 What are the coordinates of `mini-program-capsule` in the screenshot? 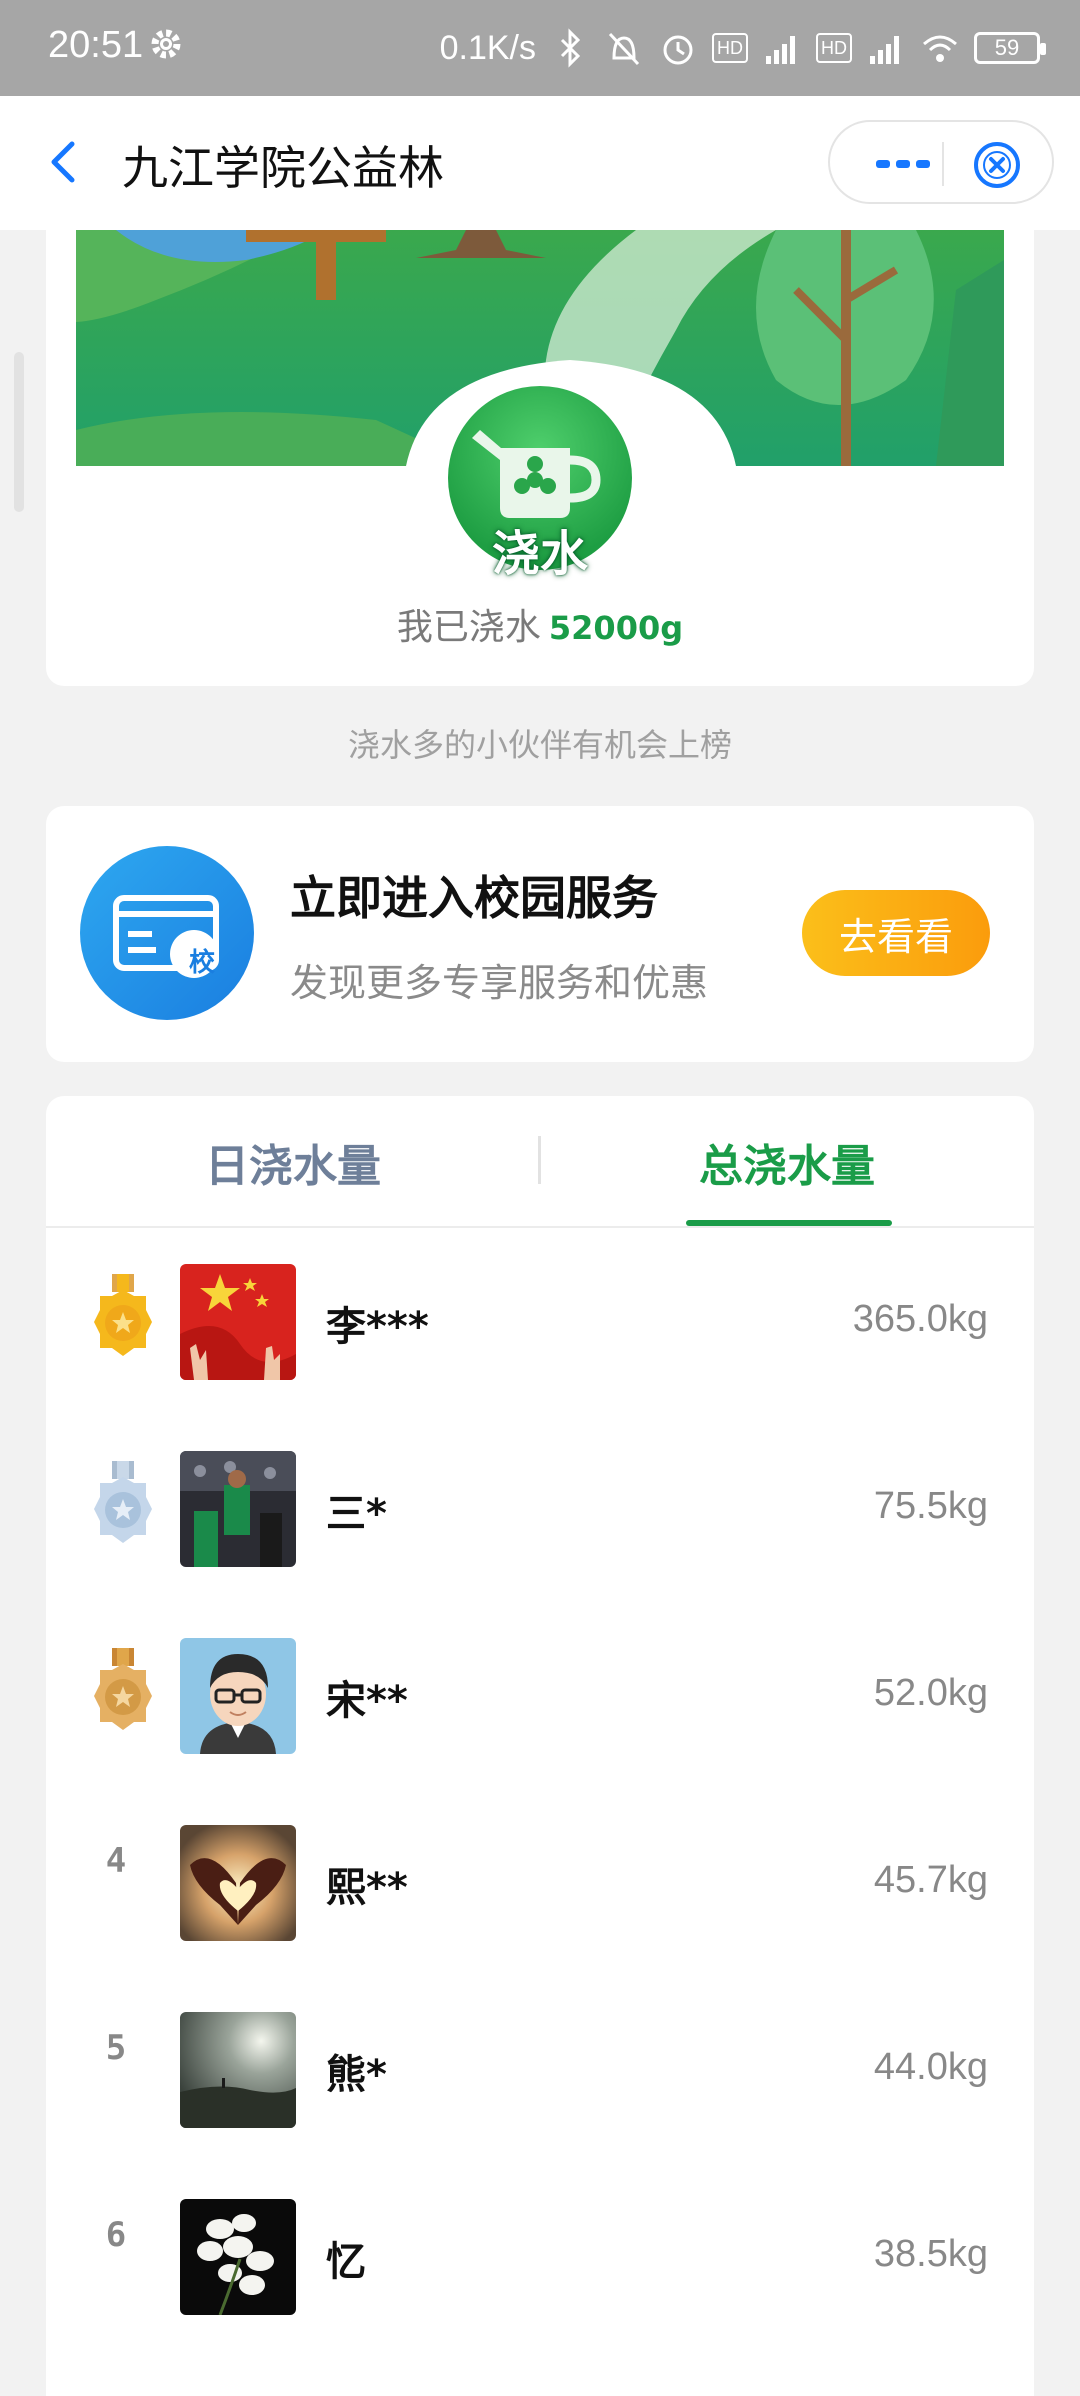 It's located at (941, 162).